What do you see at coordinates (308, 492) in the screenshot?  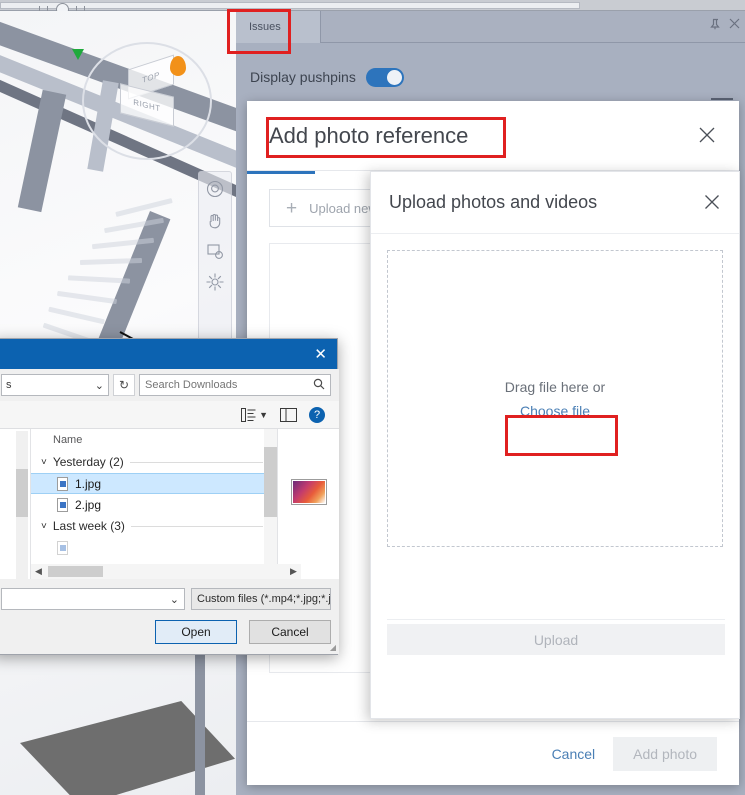 I see `thumbnail-preview` at bounding box center [308, 492].